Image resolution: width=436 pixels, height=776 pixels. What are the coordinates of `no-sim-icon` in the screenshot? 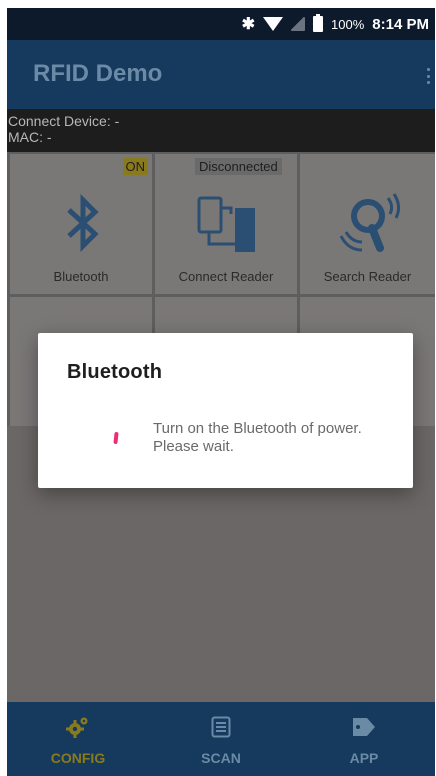 It's located at (298, 24).